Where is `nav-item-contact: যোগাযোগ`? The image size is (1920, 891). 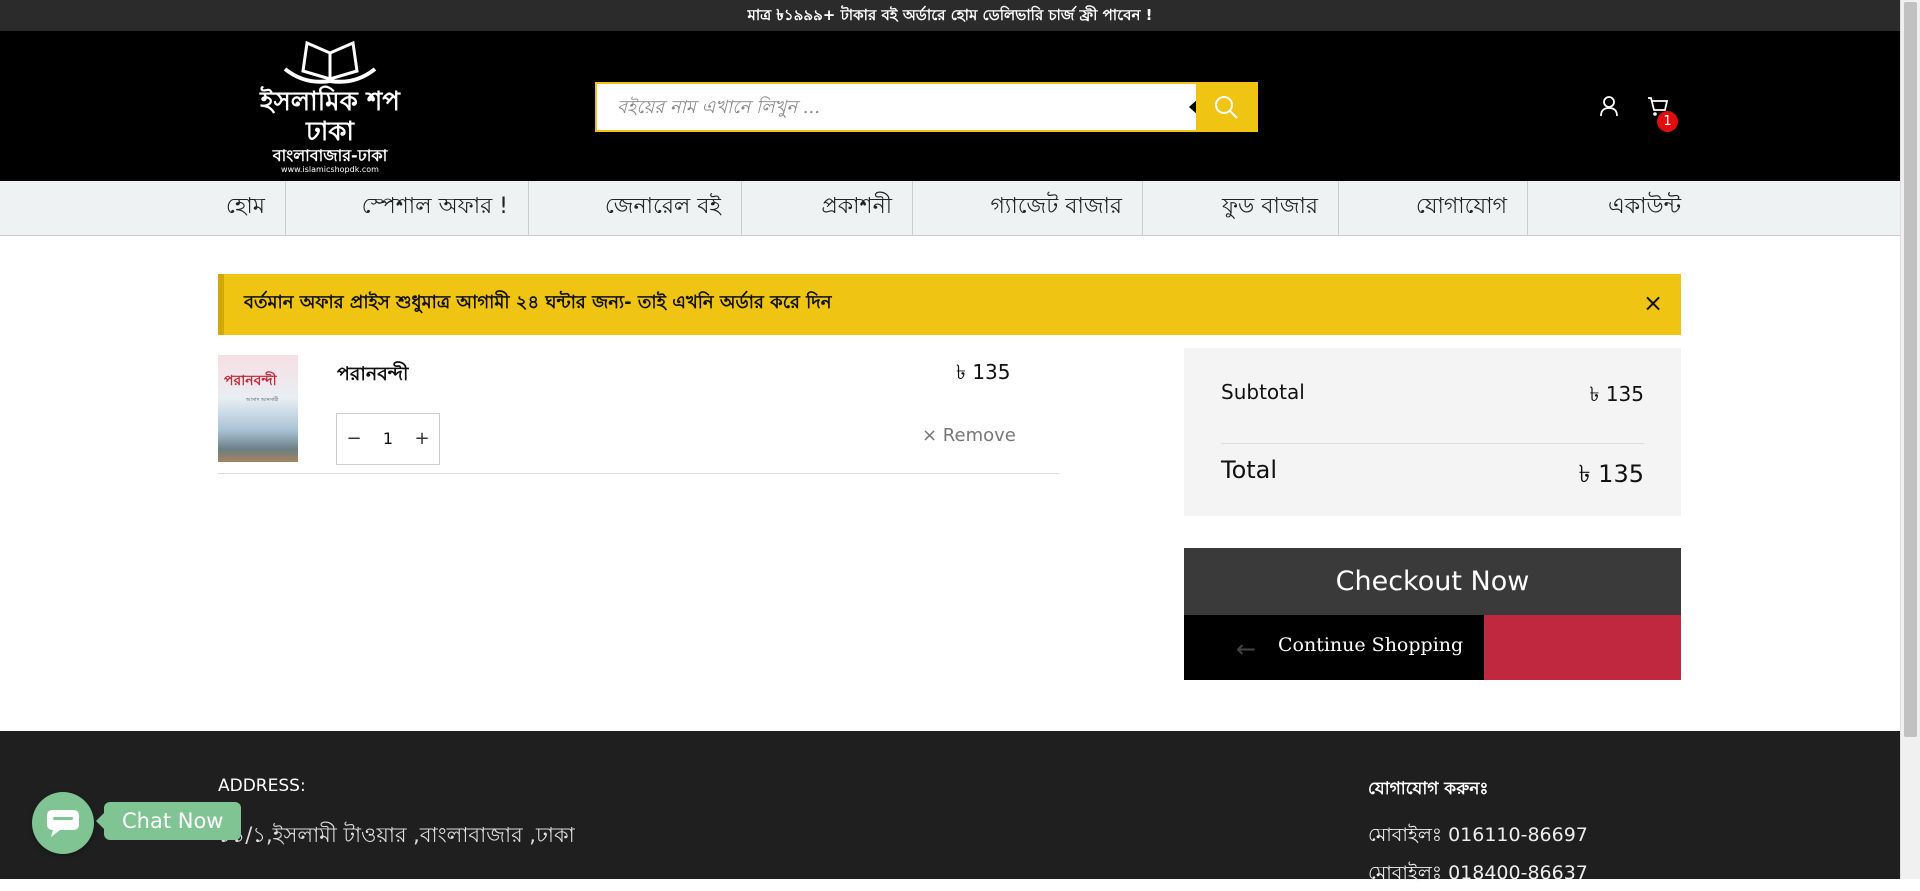
nav-item-contact: যোগাযোগ is located at coordinates (1433, 208).